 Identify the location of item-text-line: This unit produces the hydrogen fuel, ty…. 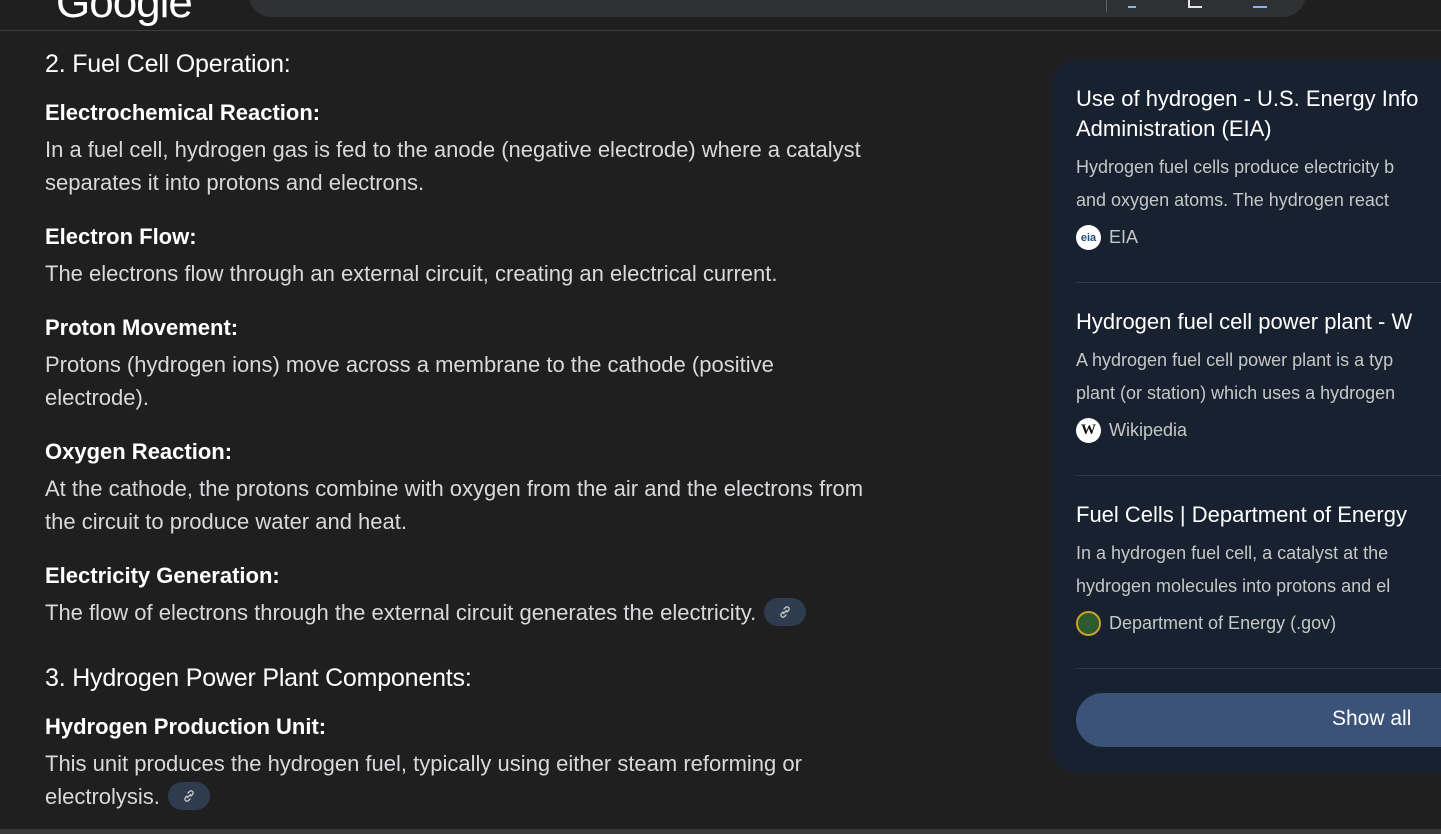
(423, 763).